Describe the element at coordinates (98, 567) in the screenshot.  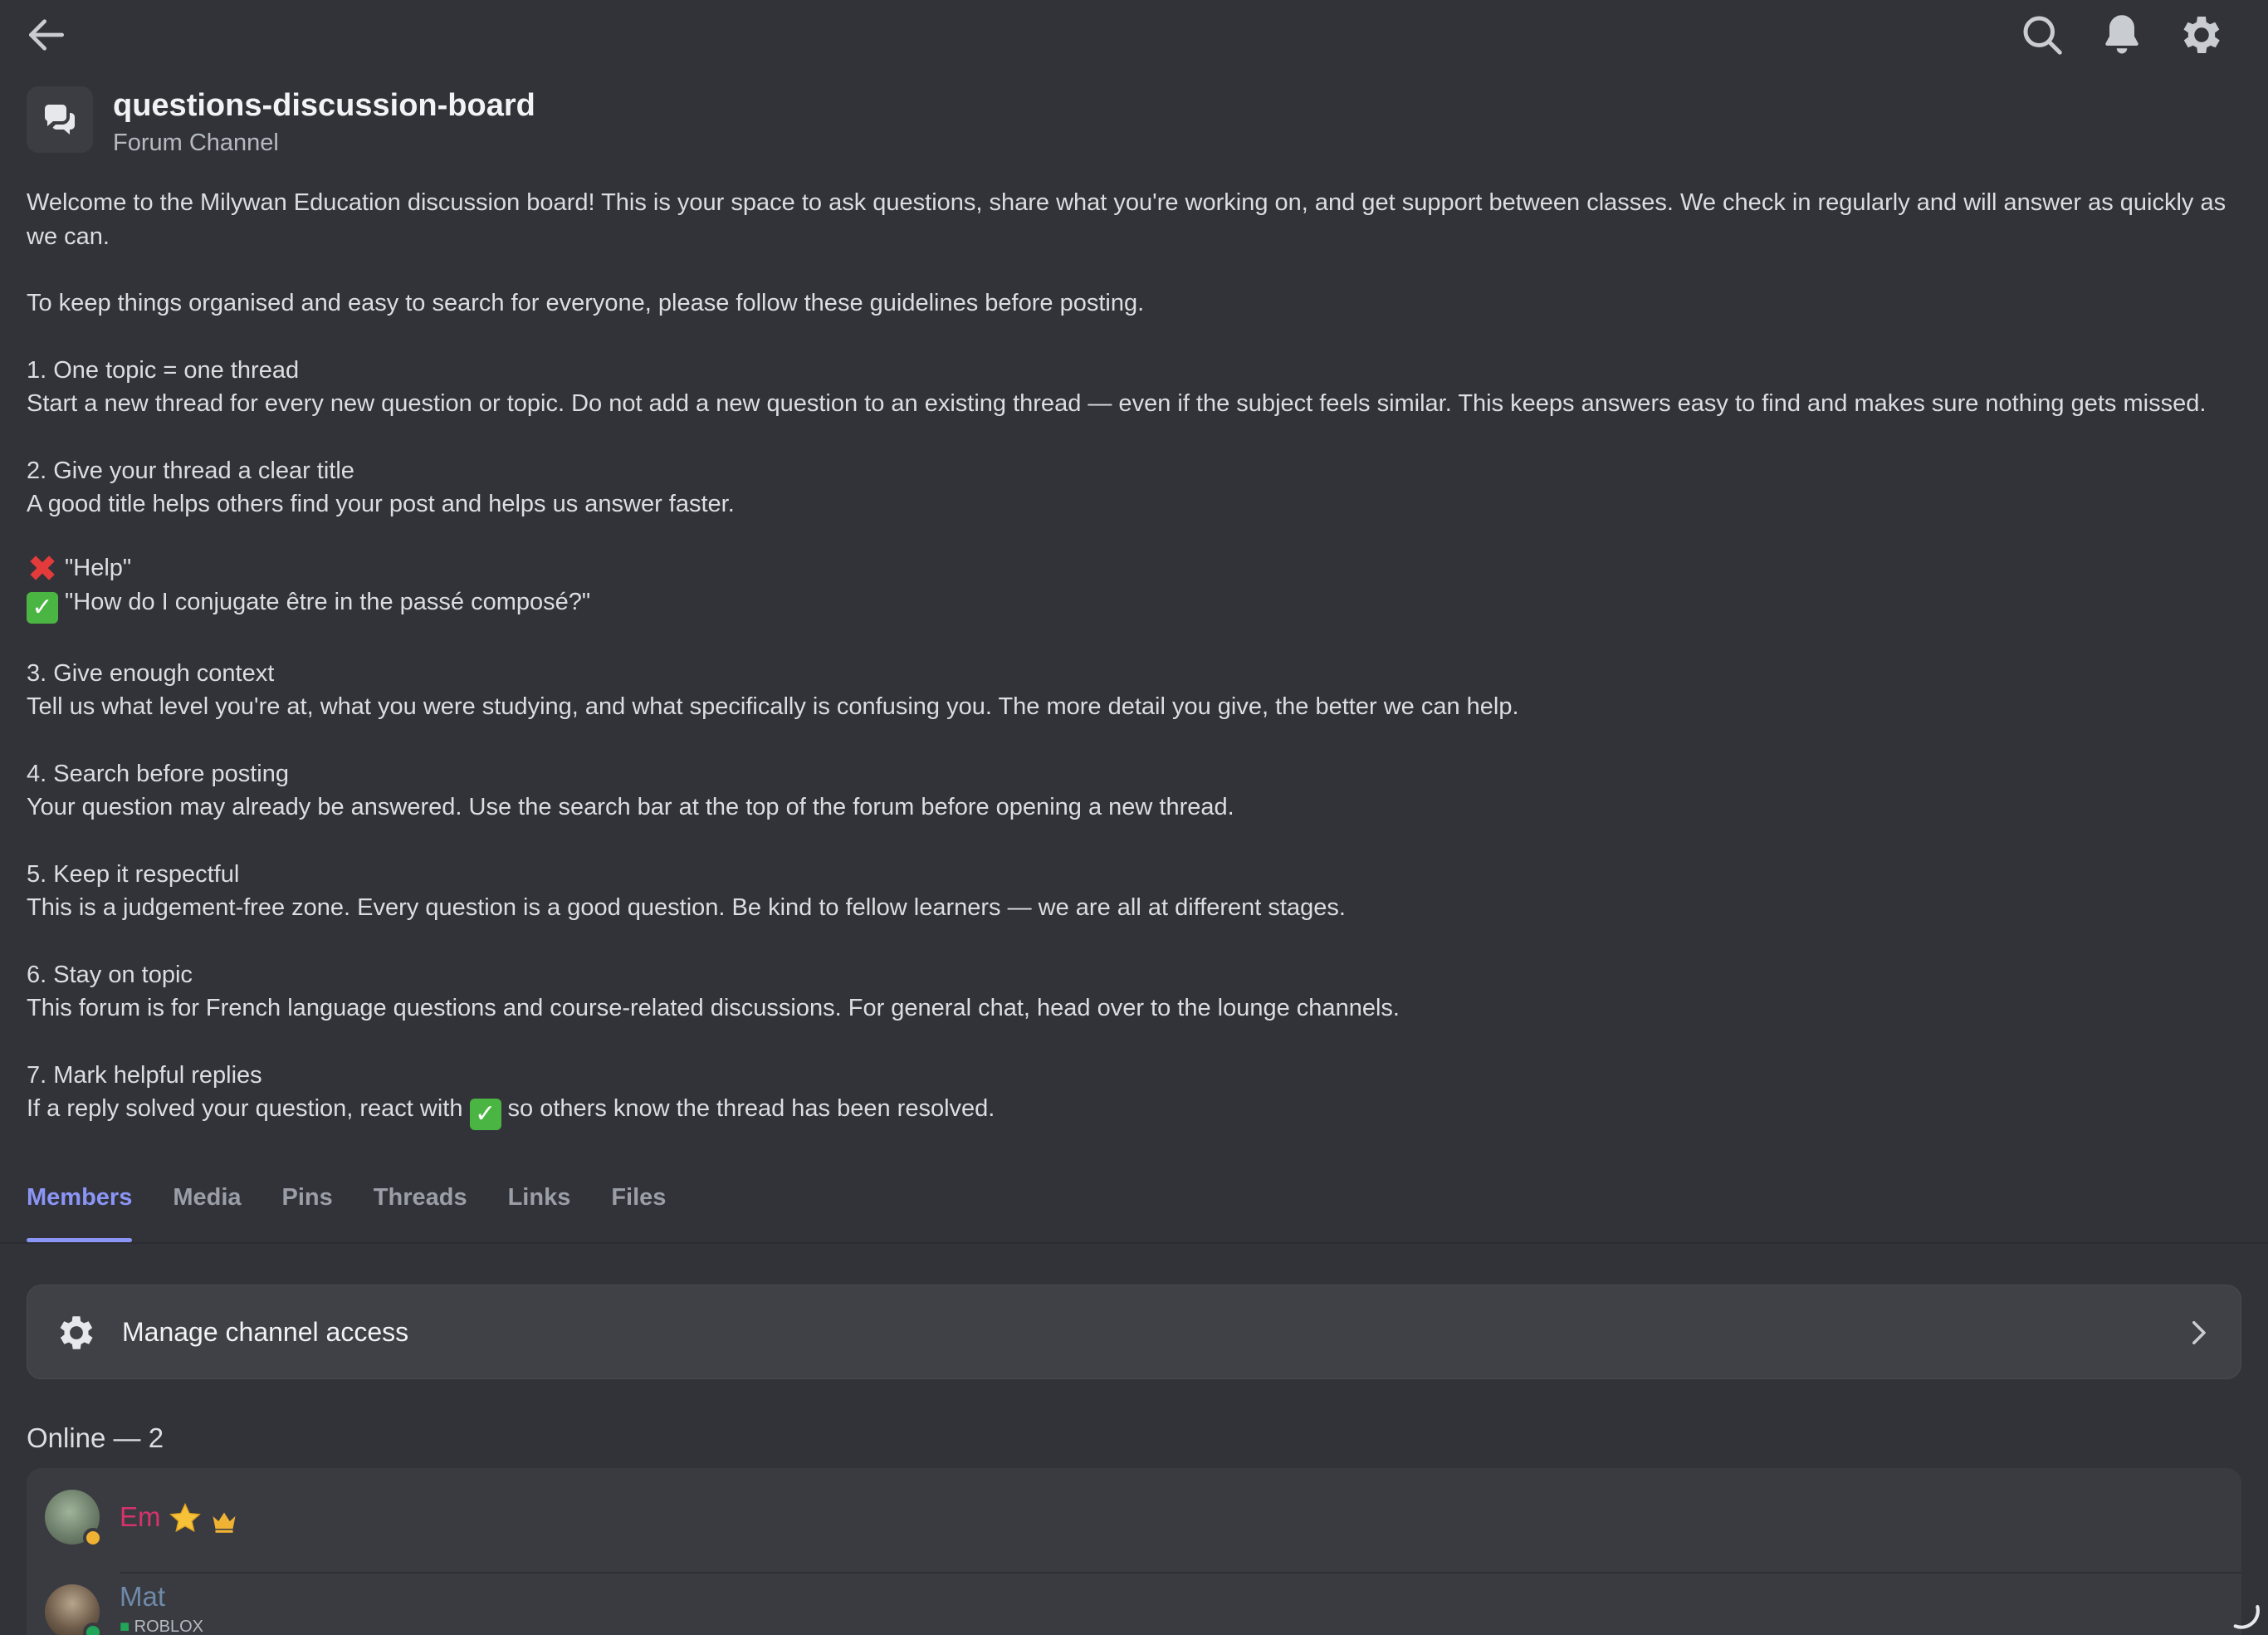
I see `example-bad-text: "Help"` at that location.